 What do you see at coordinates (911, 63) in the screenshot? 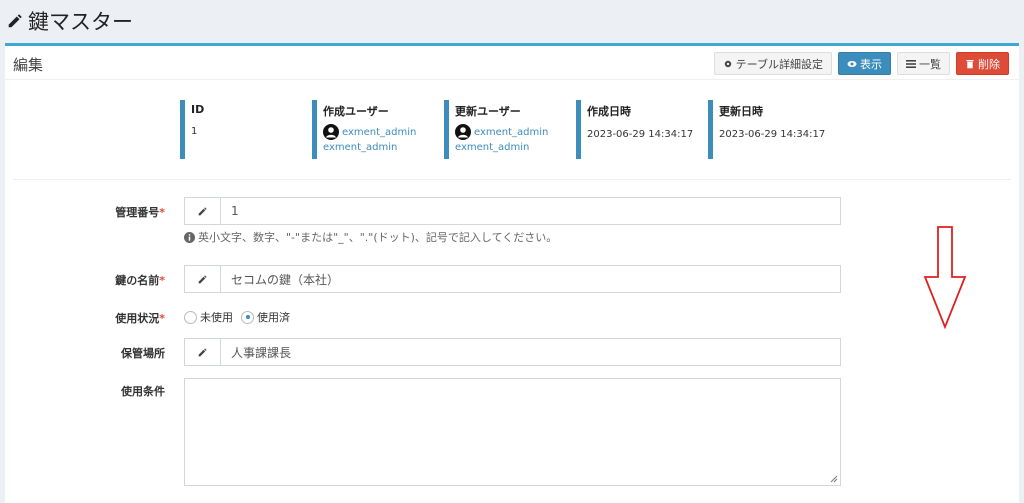
I see `list-icon` at bounding box center [911, 63].